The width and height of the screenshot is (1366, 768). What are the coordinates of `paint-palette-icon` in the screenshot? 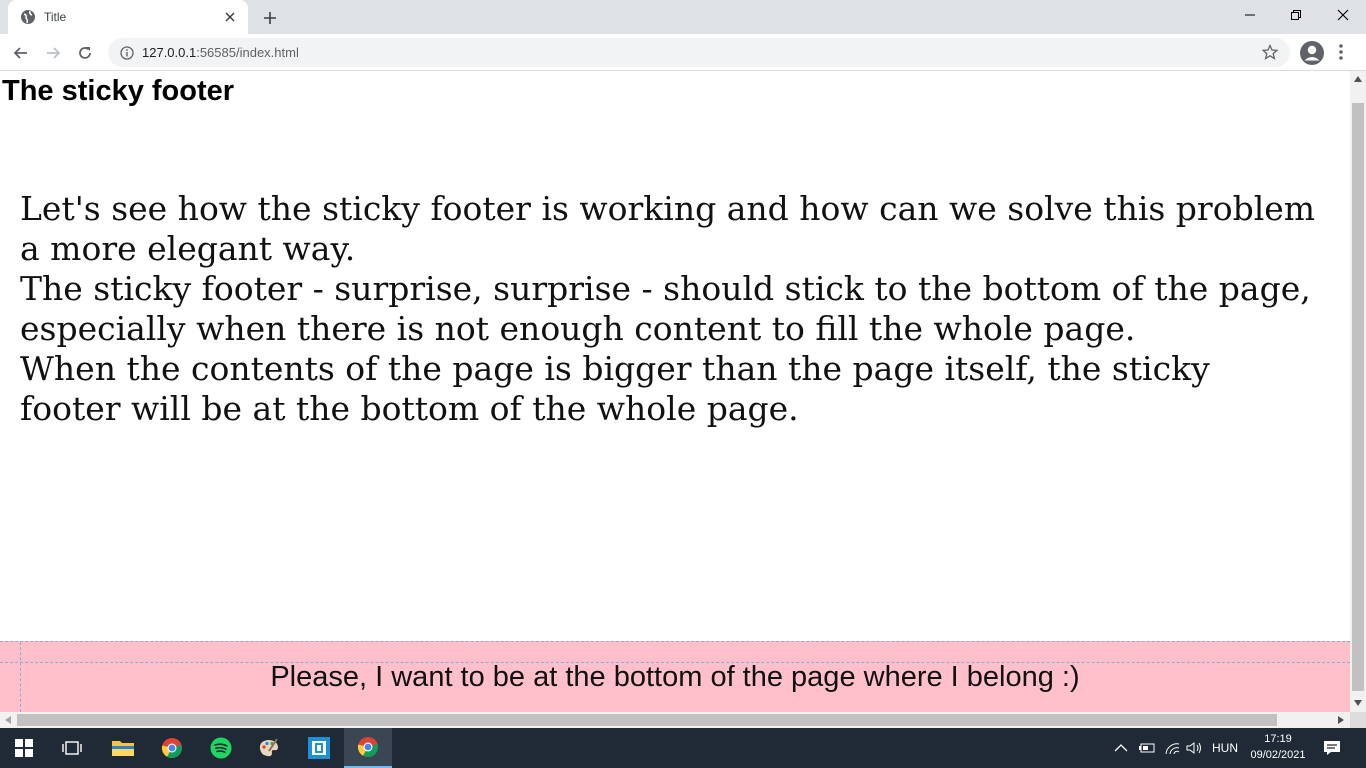 It's located at (268, 747).